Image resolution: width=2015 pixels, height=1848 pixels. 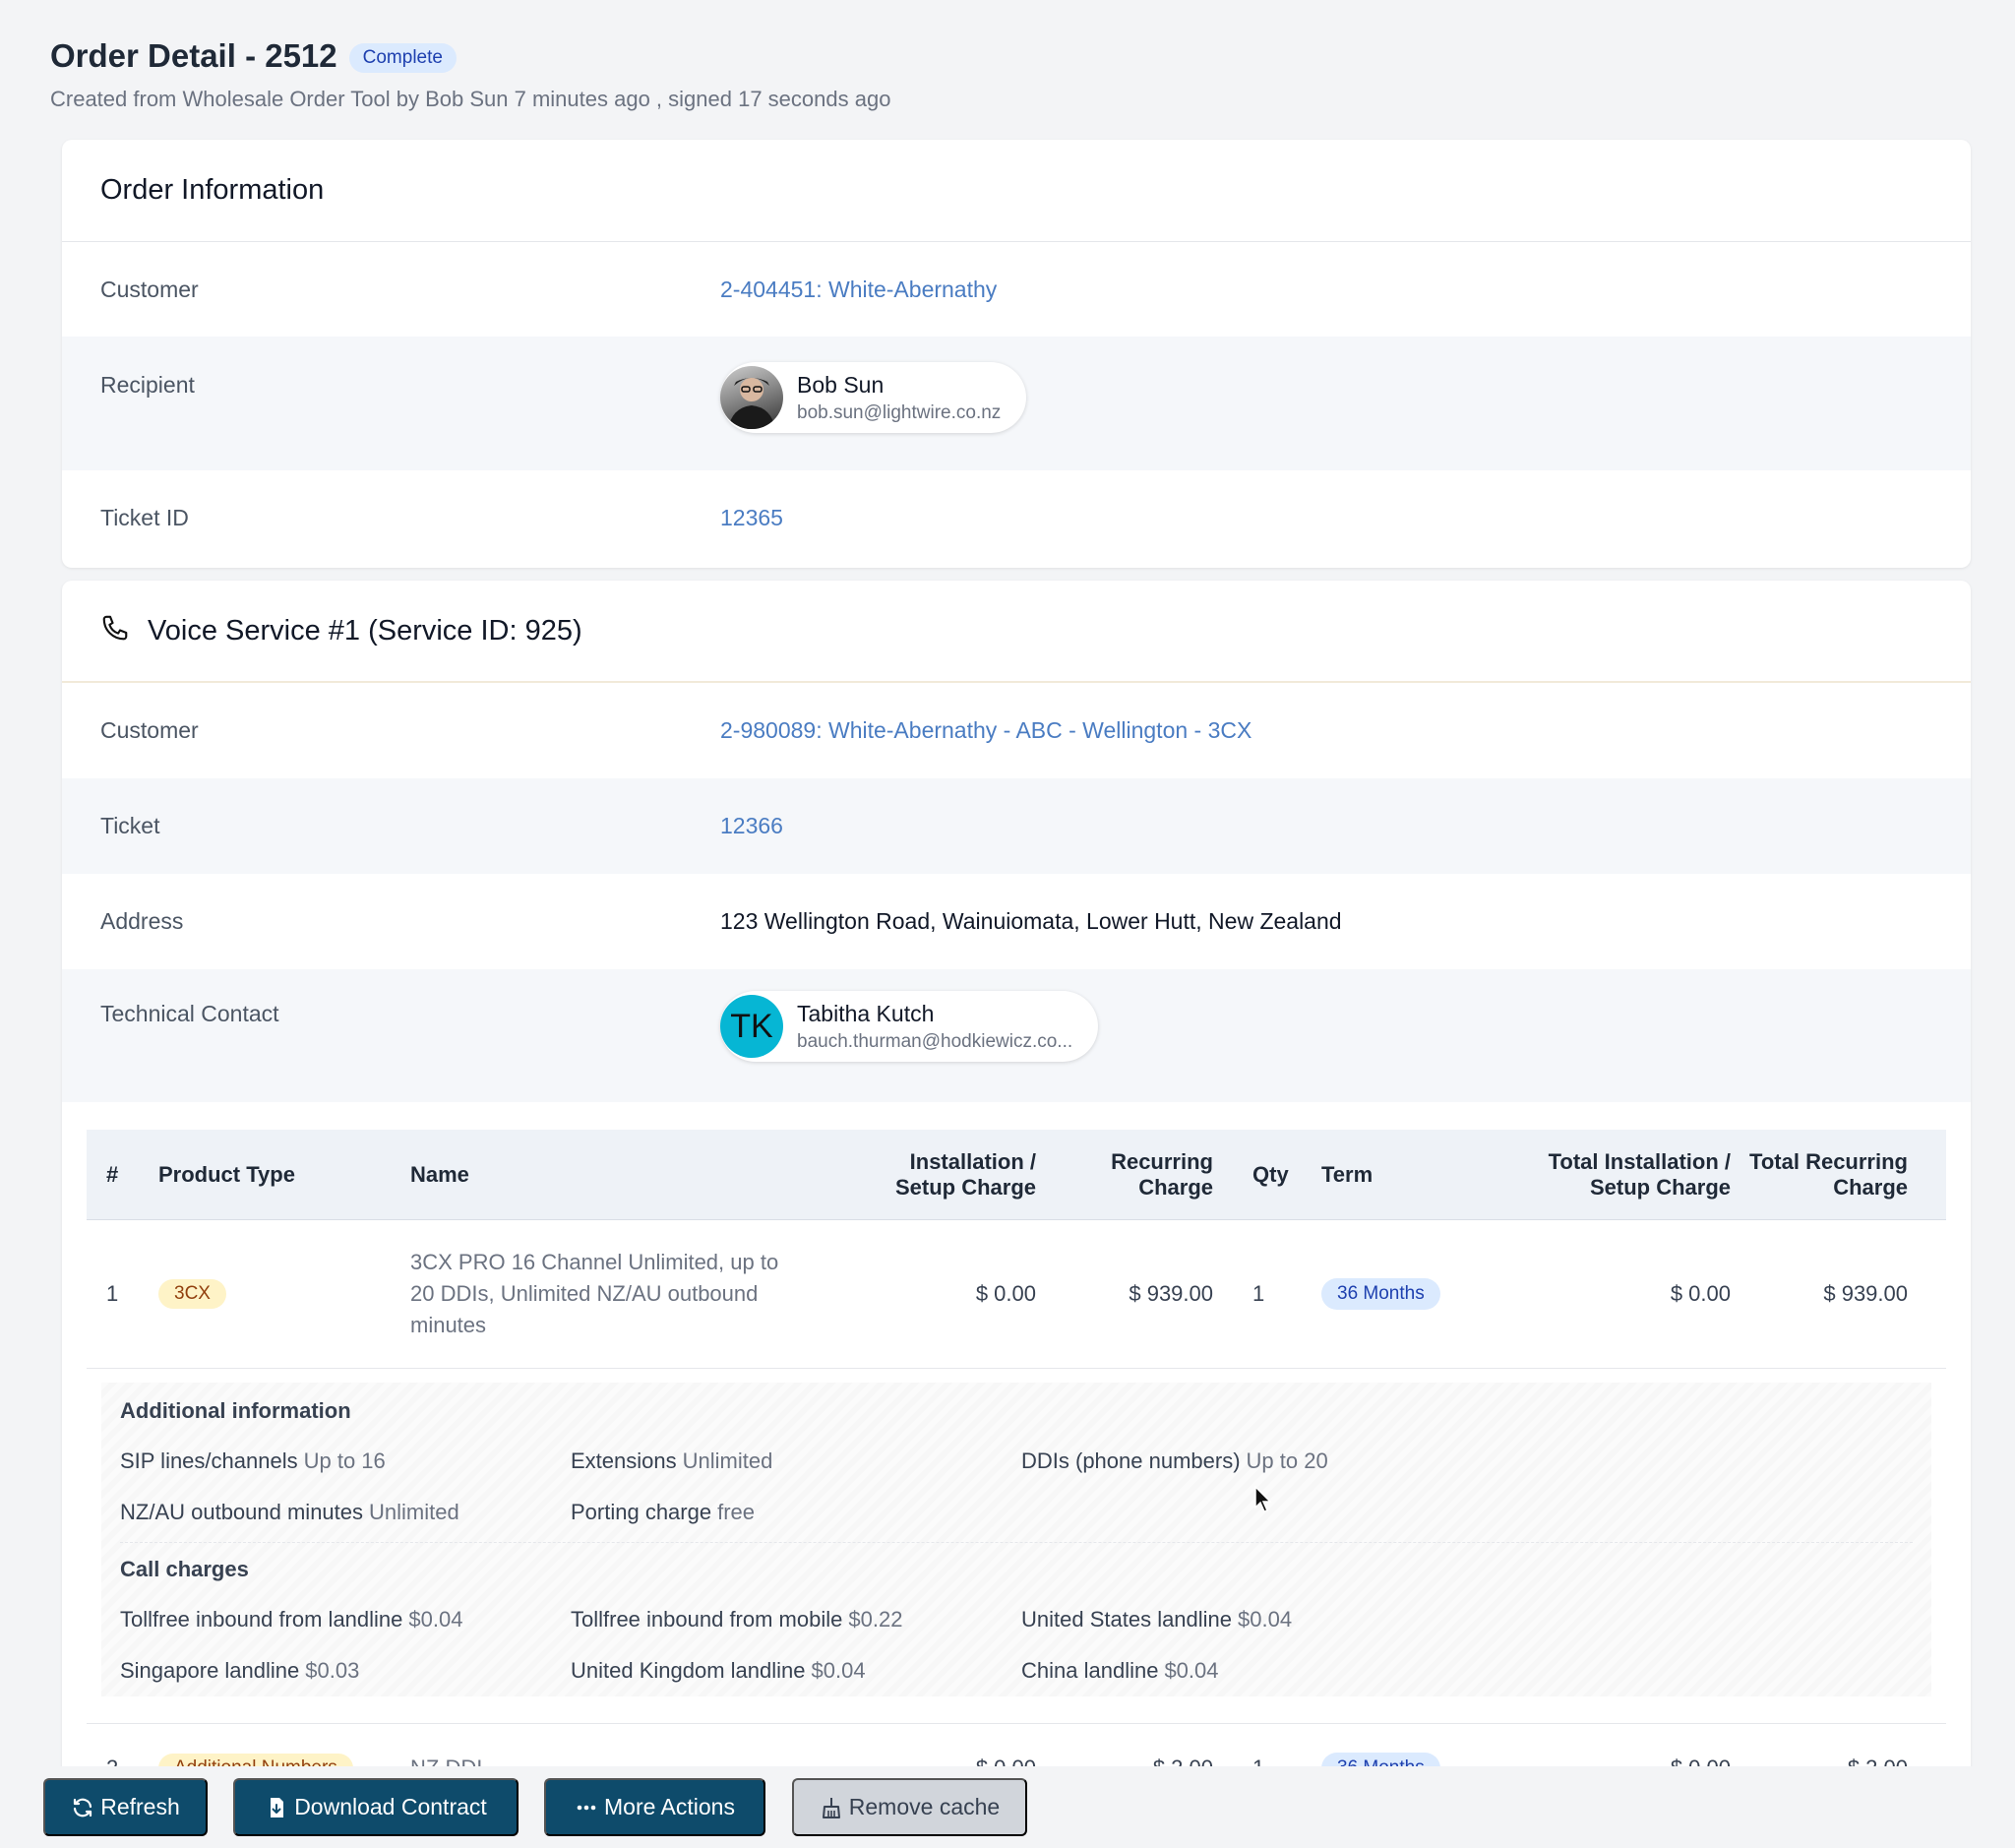 What do you see at coordinates (112, 1293) in the screenshot?
I see `row-num: 1` at bounding box center [112, 1293].